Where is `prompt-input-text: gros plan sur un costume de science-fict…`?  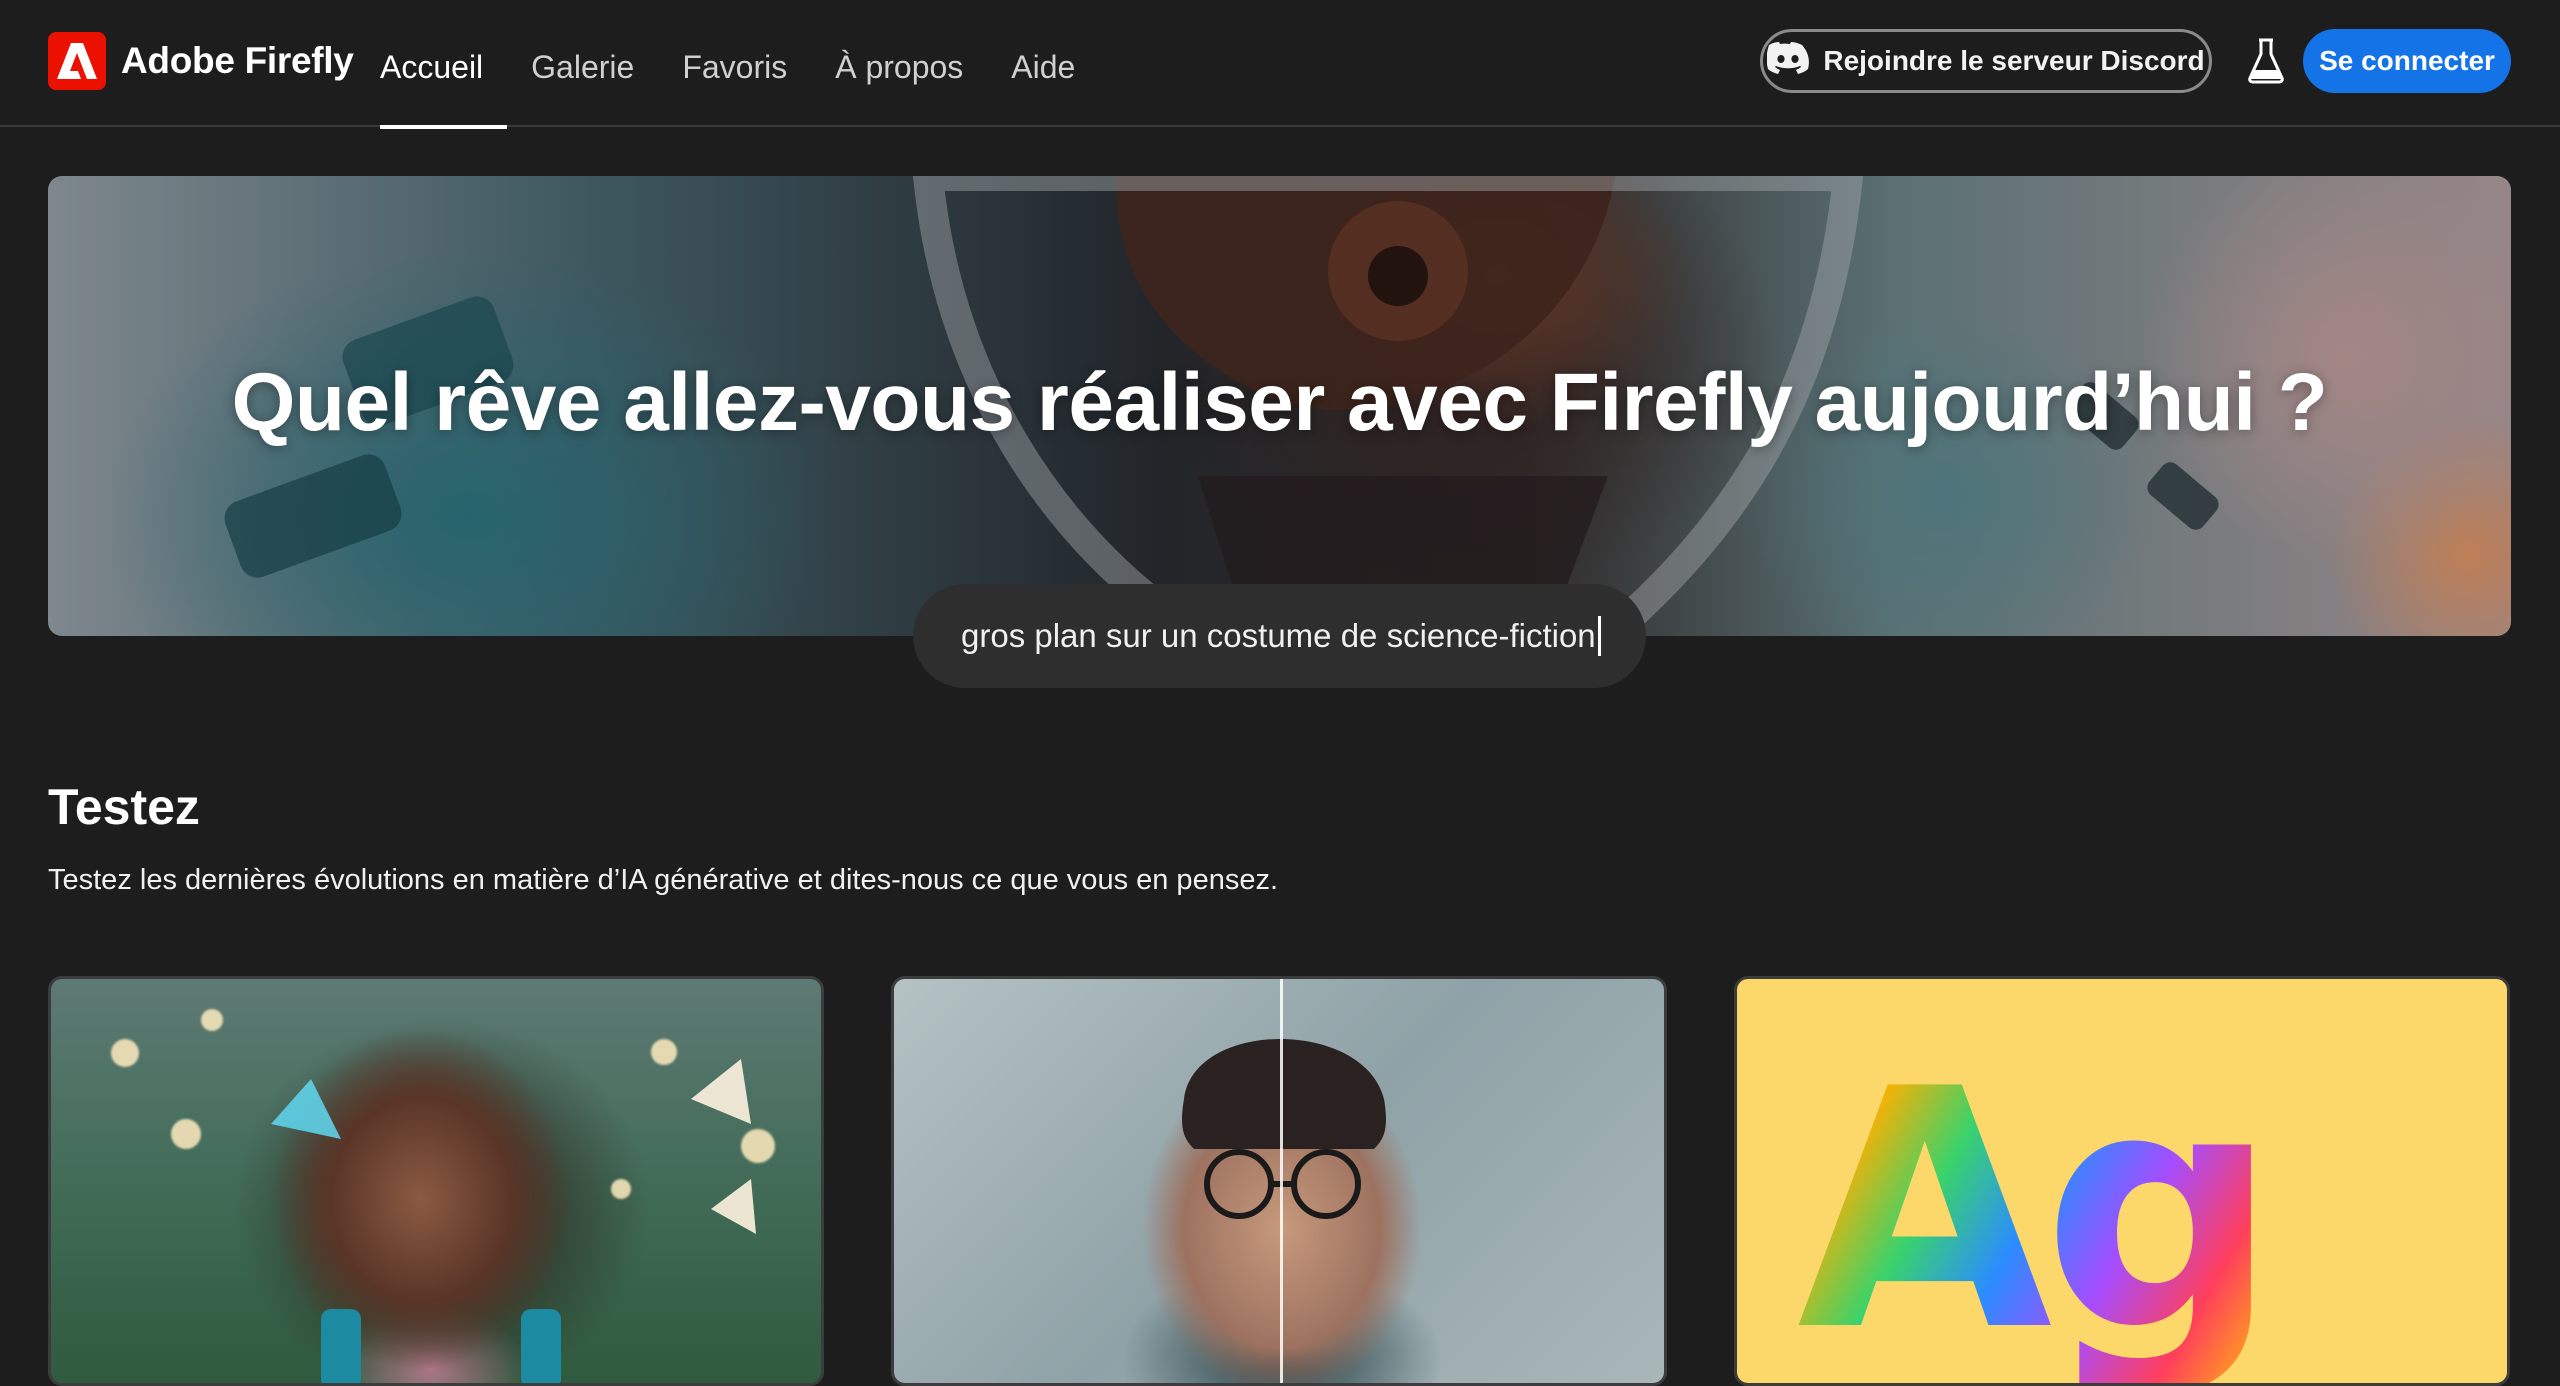 prompt-input-text: gros plan sur un costume de science-fict… is located at coordinates (1278, 635).